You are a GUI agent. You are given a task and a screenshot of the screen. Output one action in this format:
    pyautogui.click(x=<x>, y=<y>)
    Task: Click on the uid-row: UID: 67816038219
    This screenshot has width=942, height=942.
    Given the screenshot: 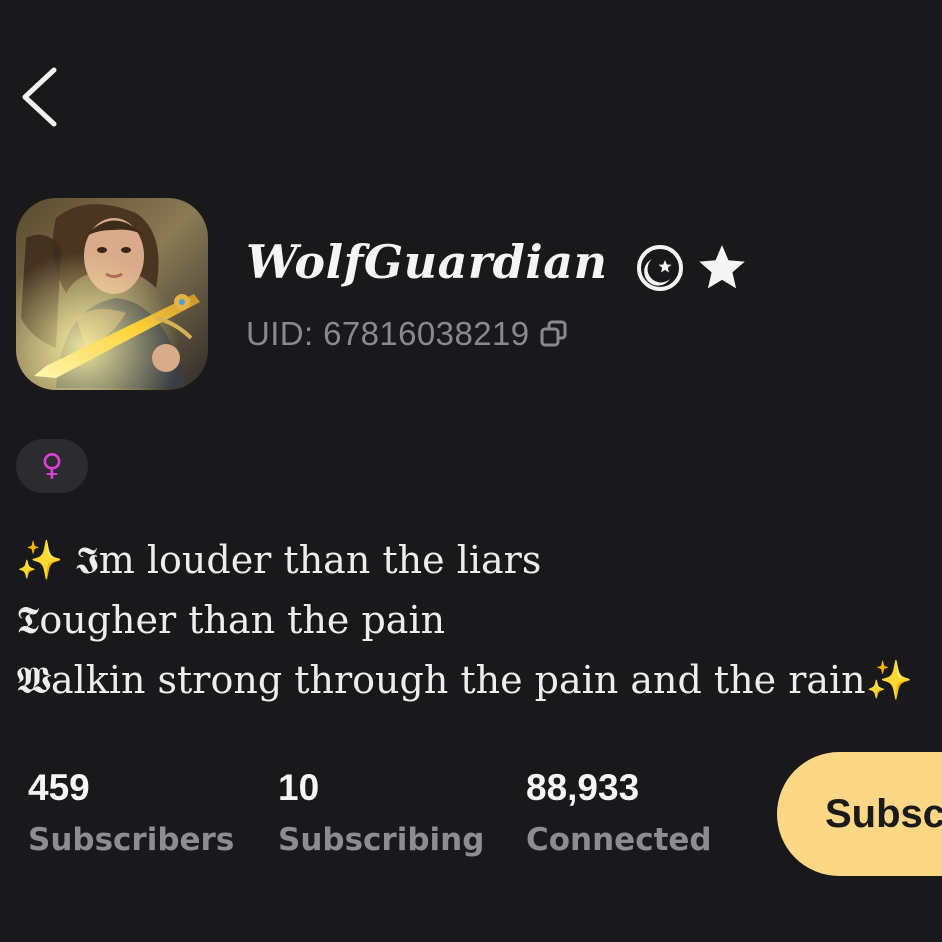 What is the action you would take?
    pyautogui.click(x=407, y=334)
    